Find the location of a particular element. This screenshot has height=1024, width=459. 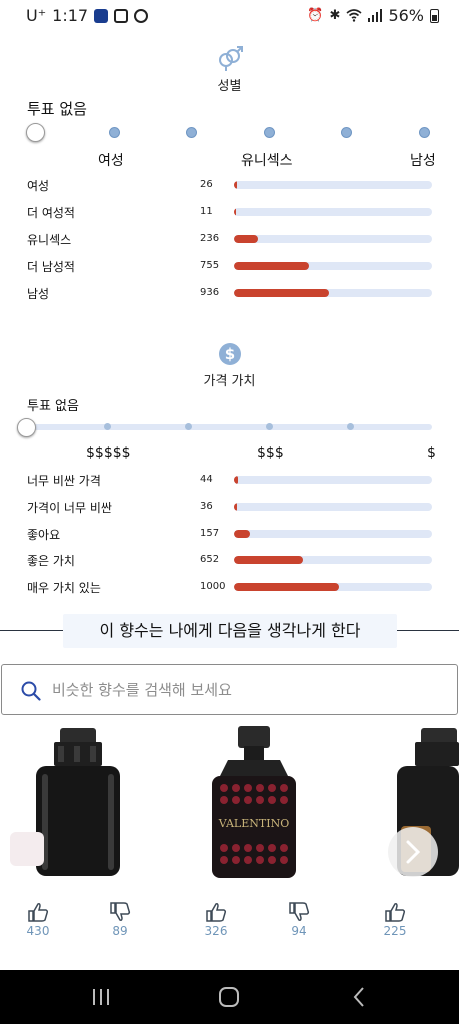

system-navigation-bar is located at coordinates (229, 997).